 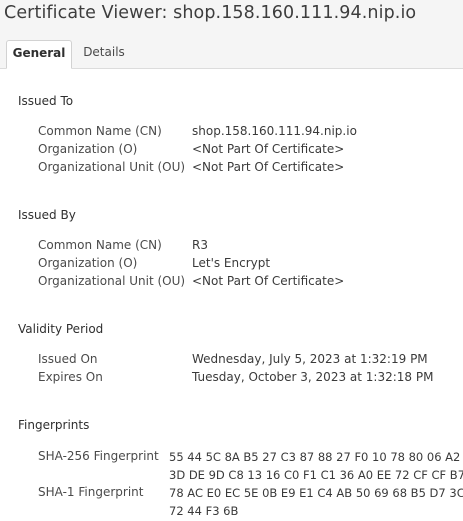 I want to click on issued-on-label: Issued On, so click(x=68, y=359).